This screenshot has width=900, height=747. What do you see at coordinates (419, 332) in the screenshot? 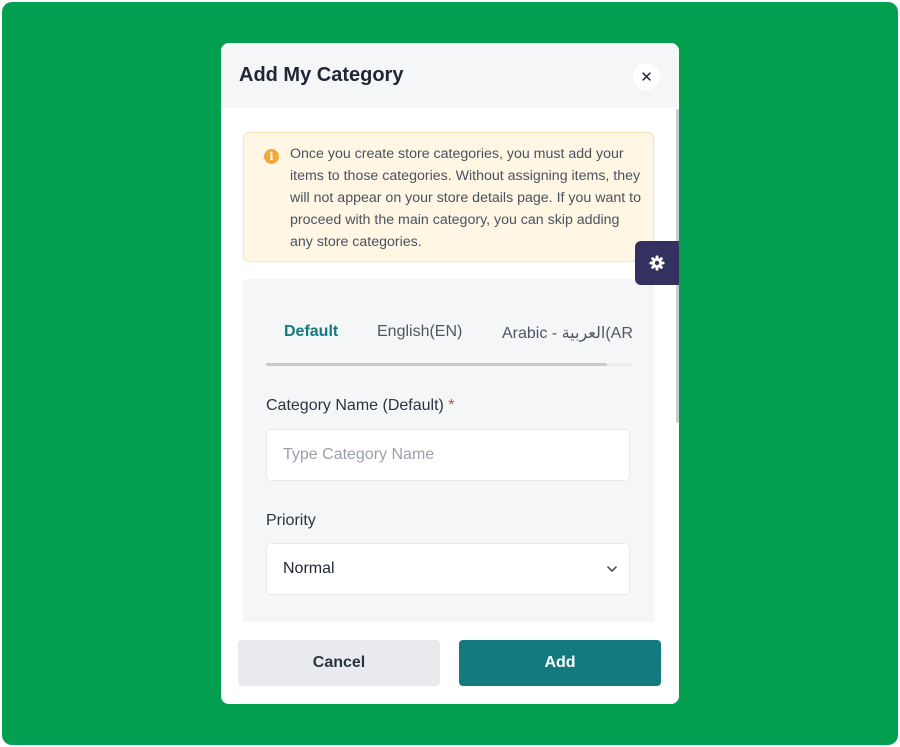
I see `tab-english: English(EN)` at bounding box center [419, 332].